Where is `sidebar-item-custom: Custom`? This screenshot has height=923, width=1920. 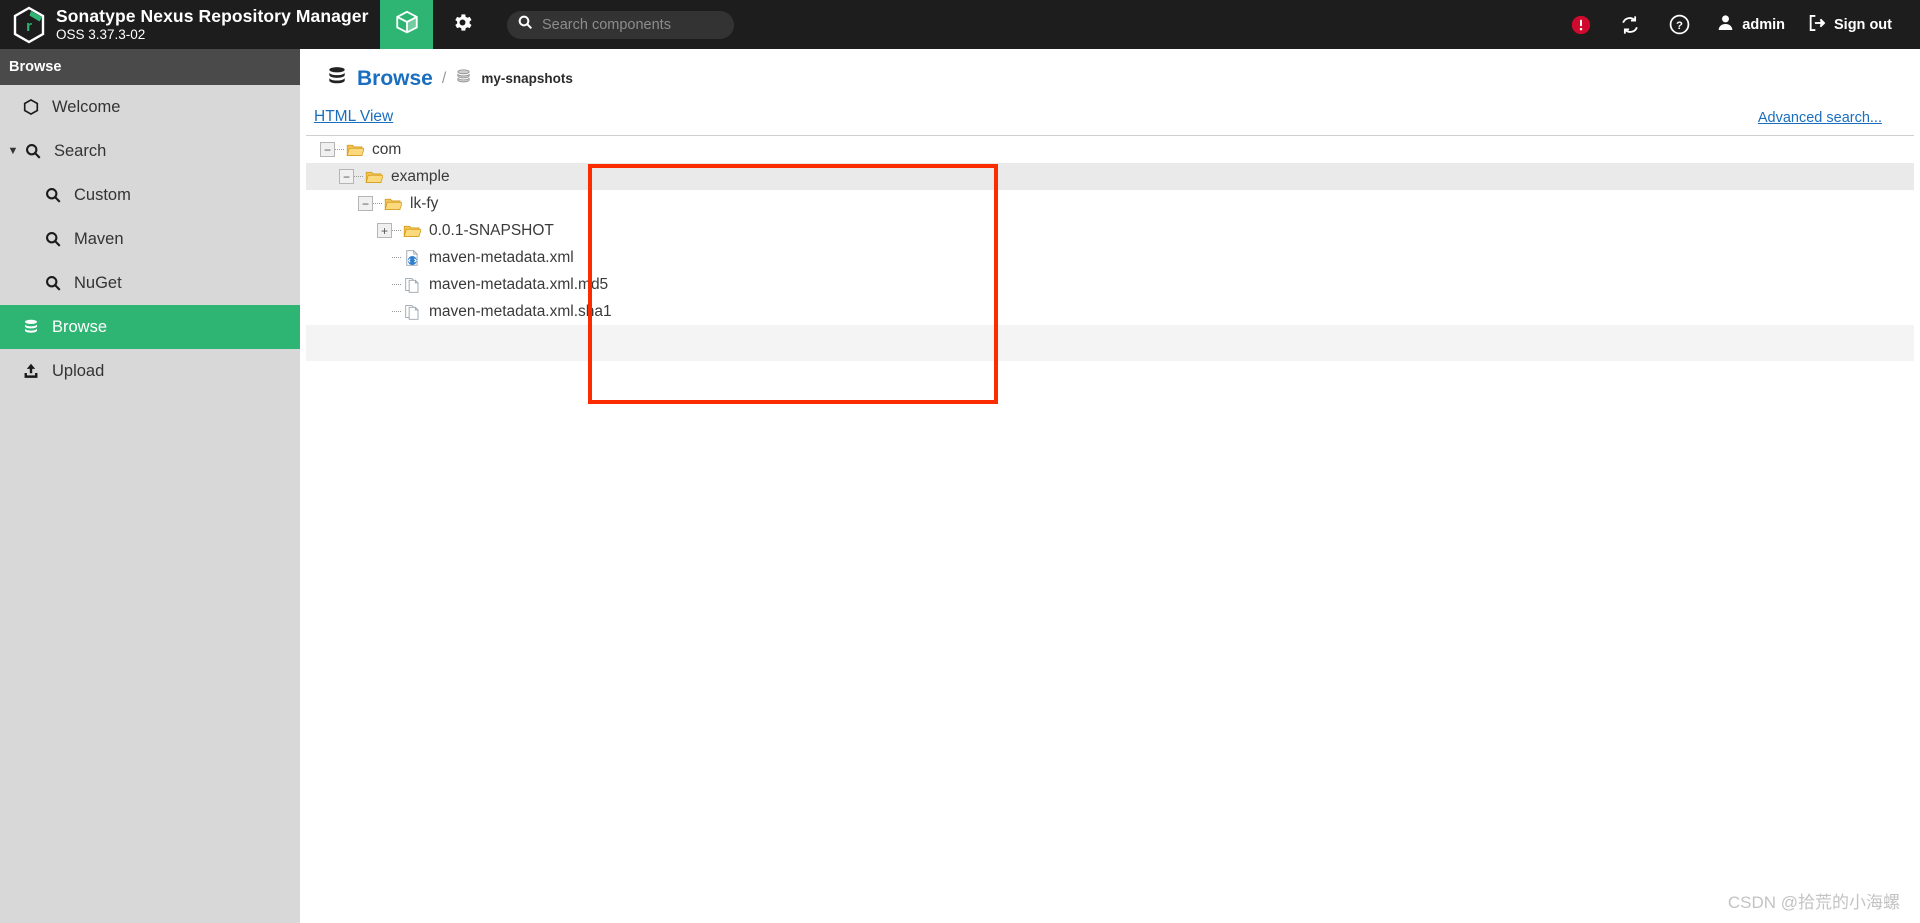
sidebar-item-custom: Custom is located at coordinates (150, 195).